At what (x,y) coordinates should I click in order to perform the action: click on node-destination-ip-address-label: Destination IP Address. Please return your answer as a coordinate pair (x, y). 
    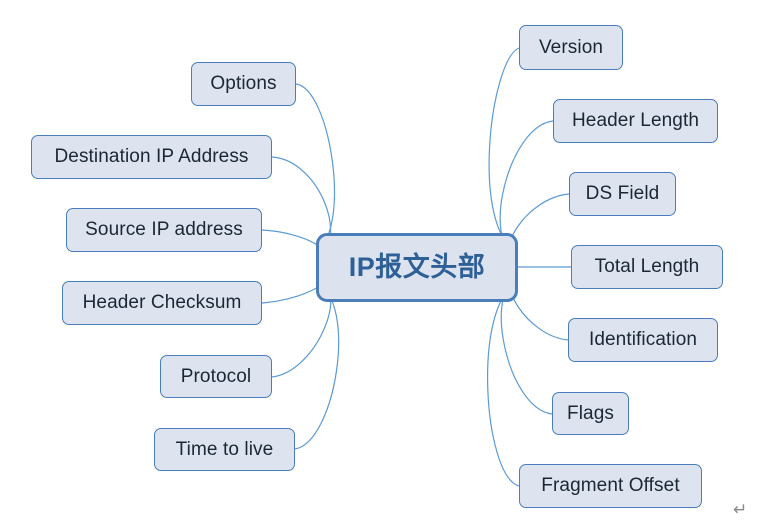
    Looking at the image, I should click on (151, 156).